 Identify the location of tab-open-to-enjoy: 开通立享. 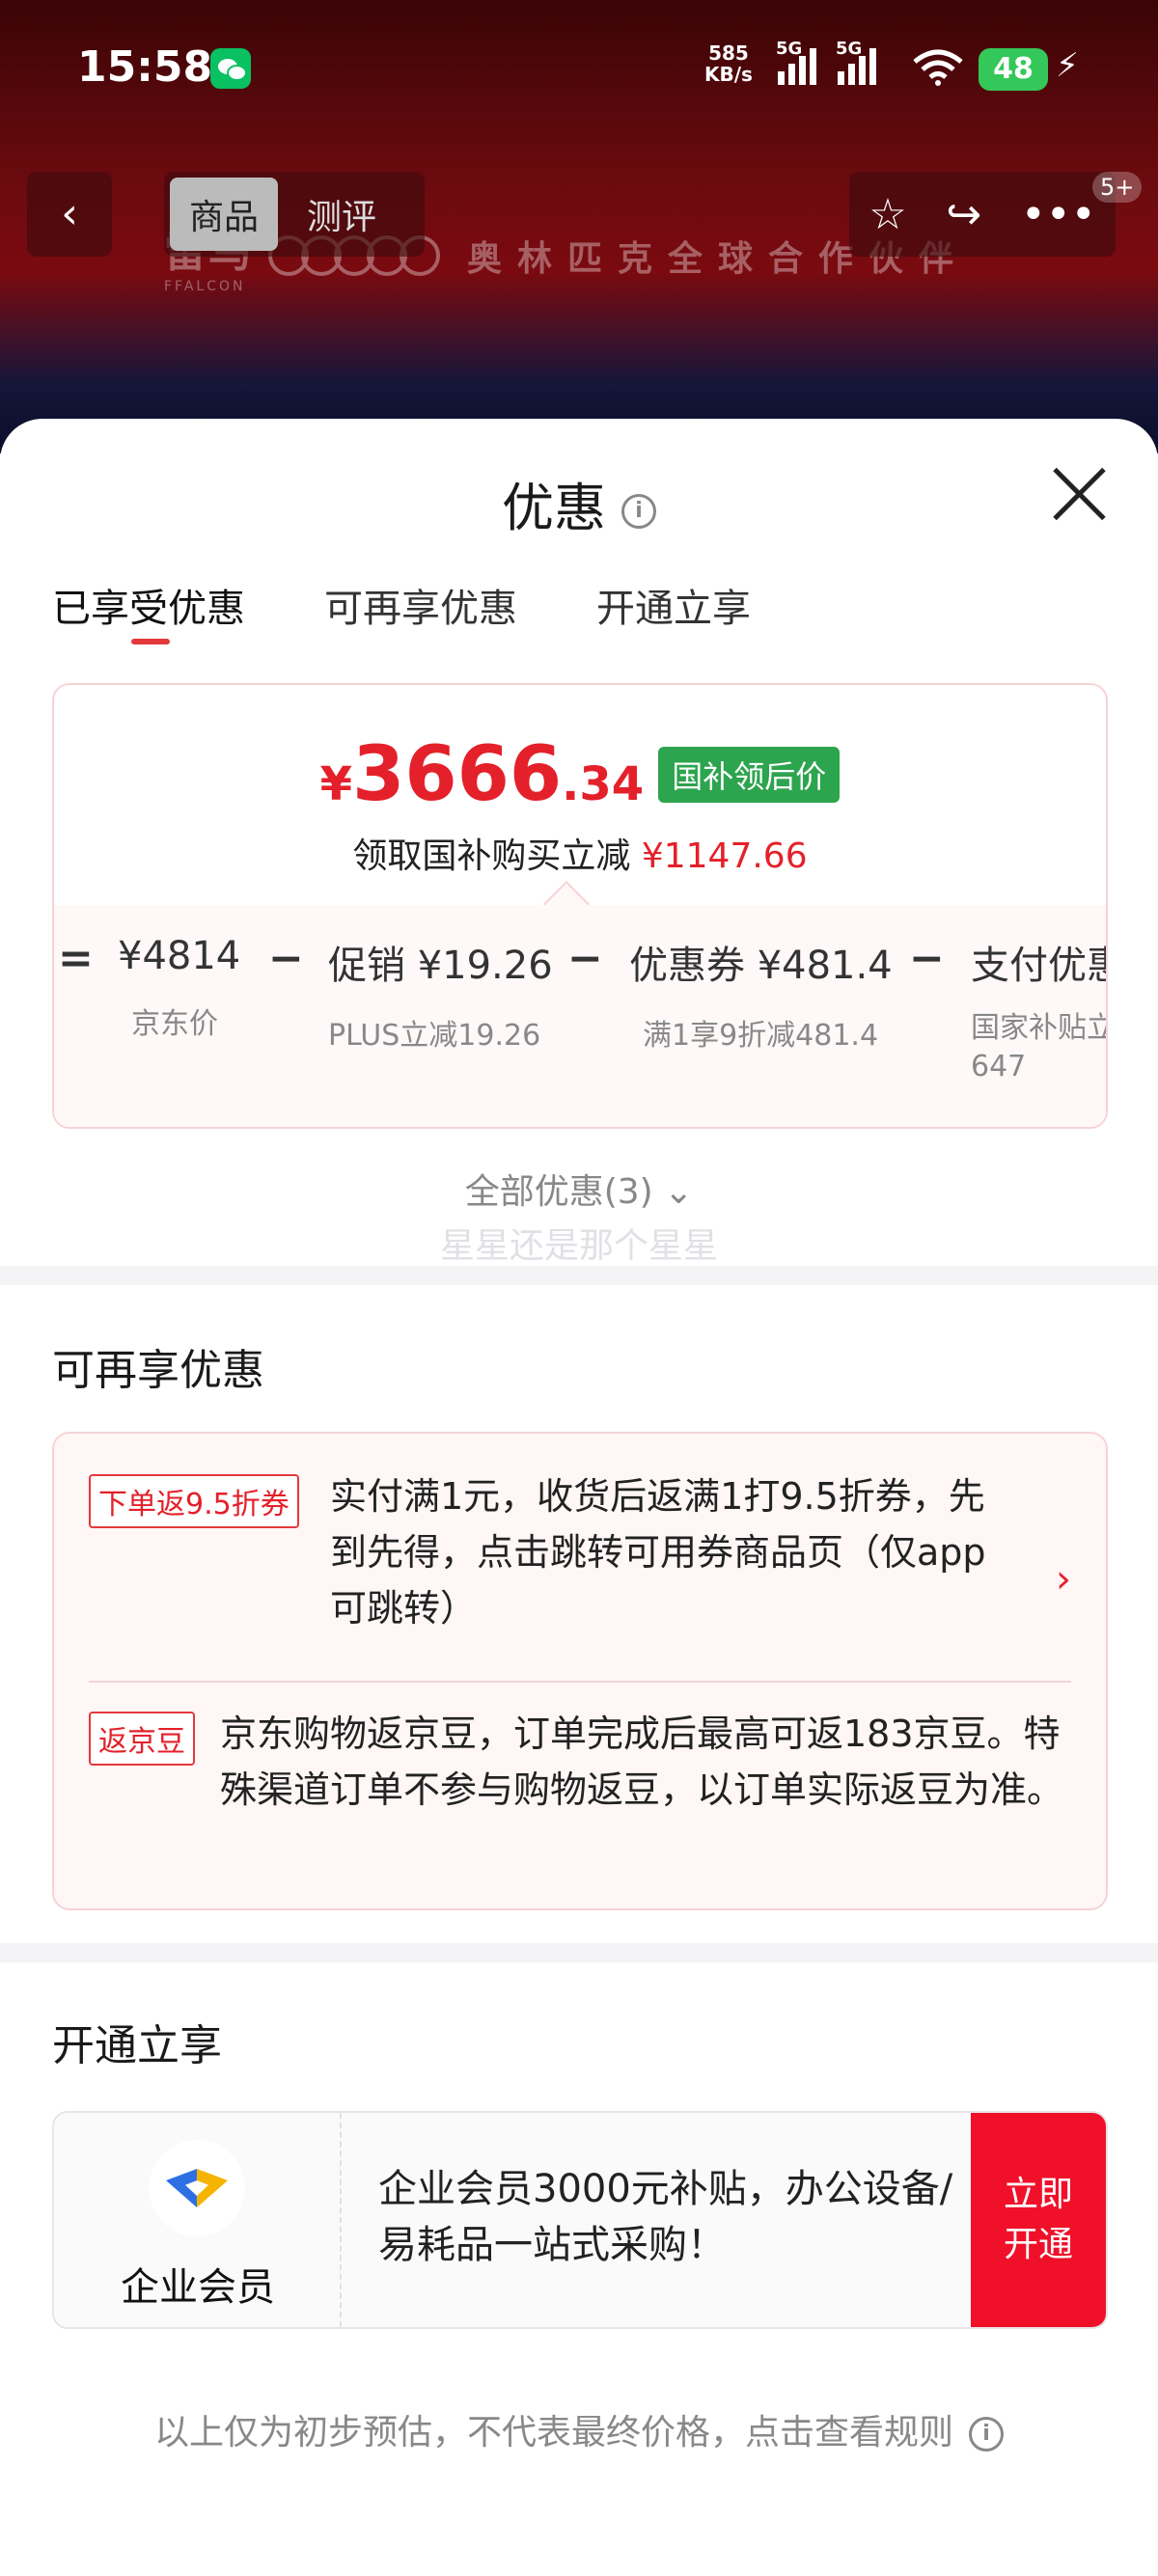
(673, 605).